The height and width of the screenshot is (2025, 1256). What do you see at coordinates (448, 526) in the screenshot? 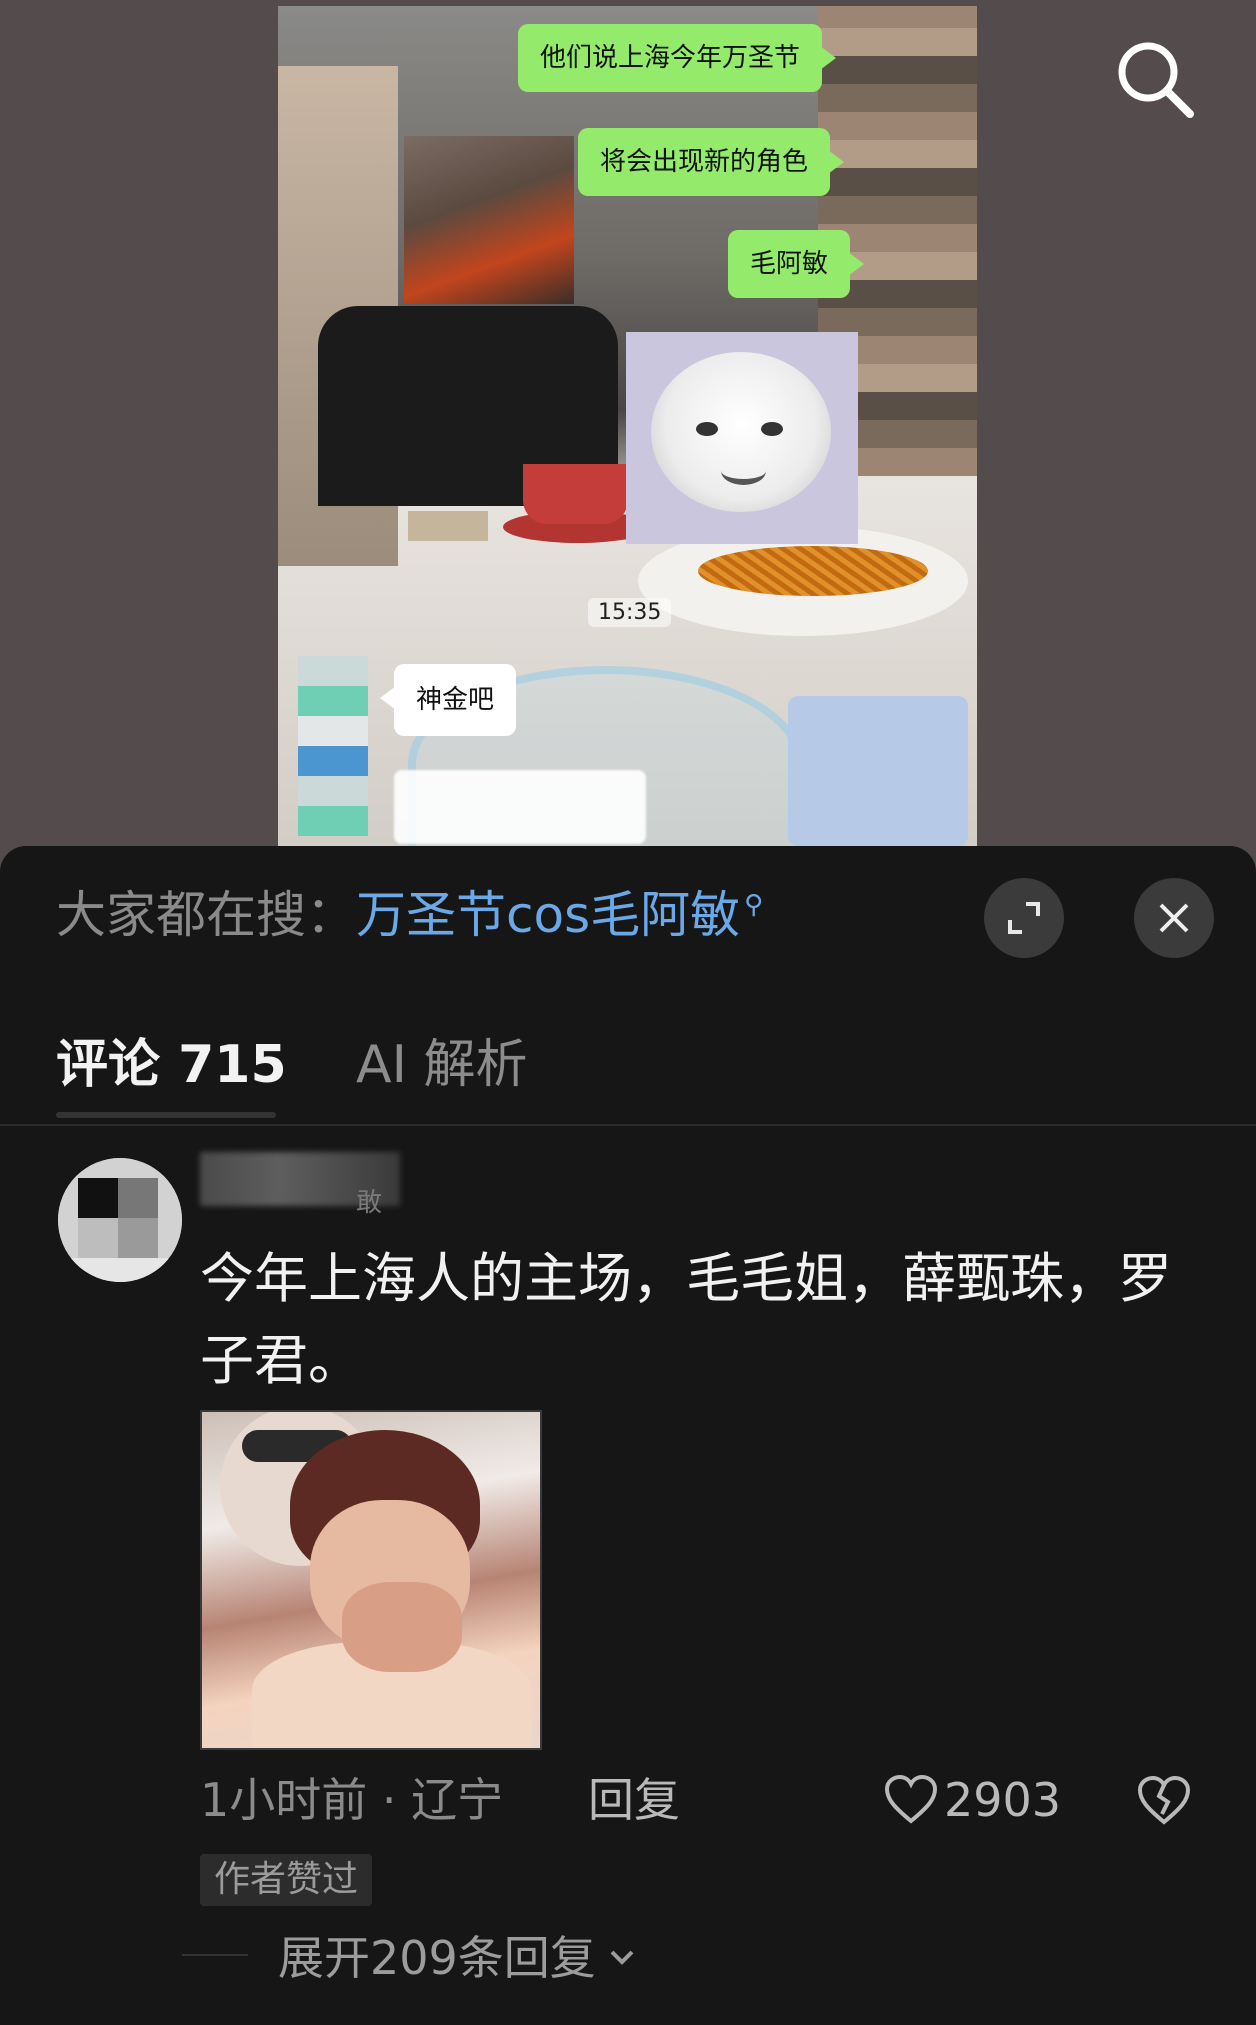
I see `napkin` at bounding box center [448, 526].